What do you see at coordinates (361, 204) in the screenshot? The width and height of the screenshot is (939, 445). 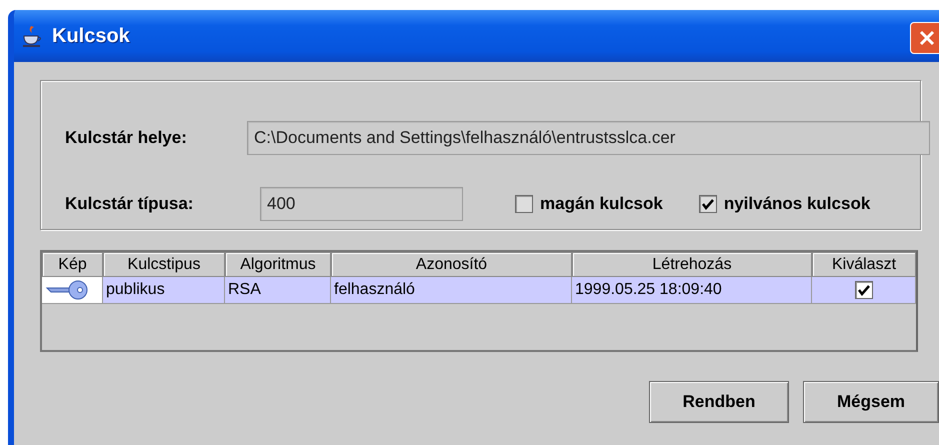 I see `type-field: 400` at bounding box center [361, 204].